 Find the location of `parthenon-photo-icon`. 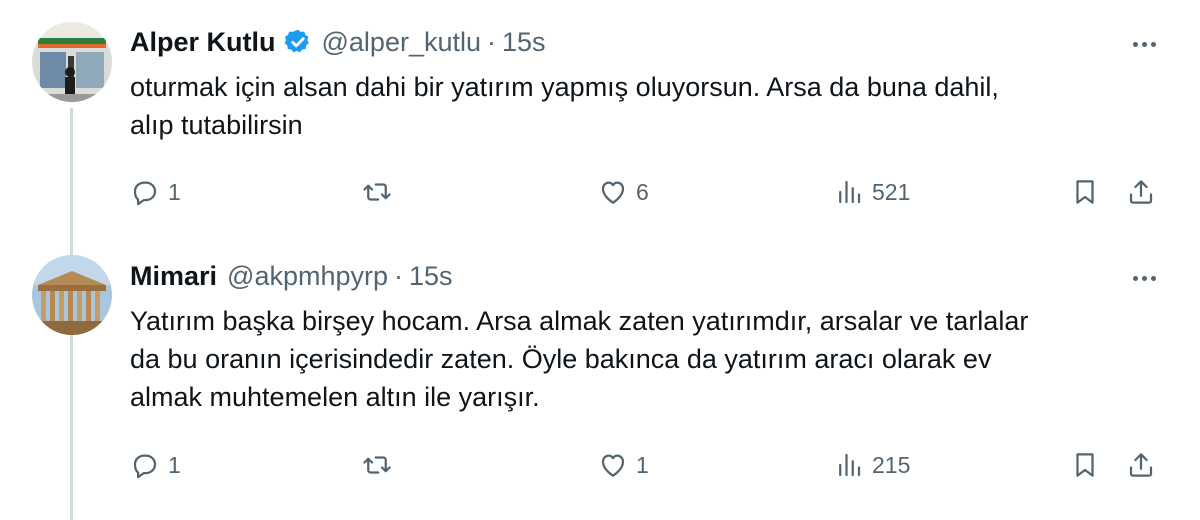

parthenon-photo-icon is located at coordinates (72, 295).